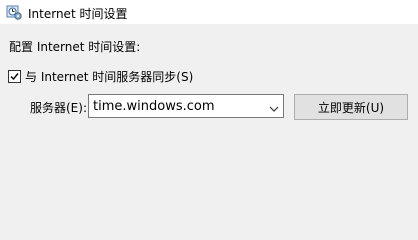 The height and width of the screenshot is (240, 418). Describe the element at coordinates (109, 76) in the screenshot. I see `sync-checkbox-label: 与 Internet 时间服务器同步(S)` at that location.